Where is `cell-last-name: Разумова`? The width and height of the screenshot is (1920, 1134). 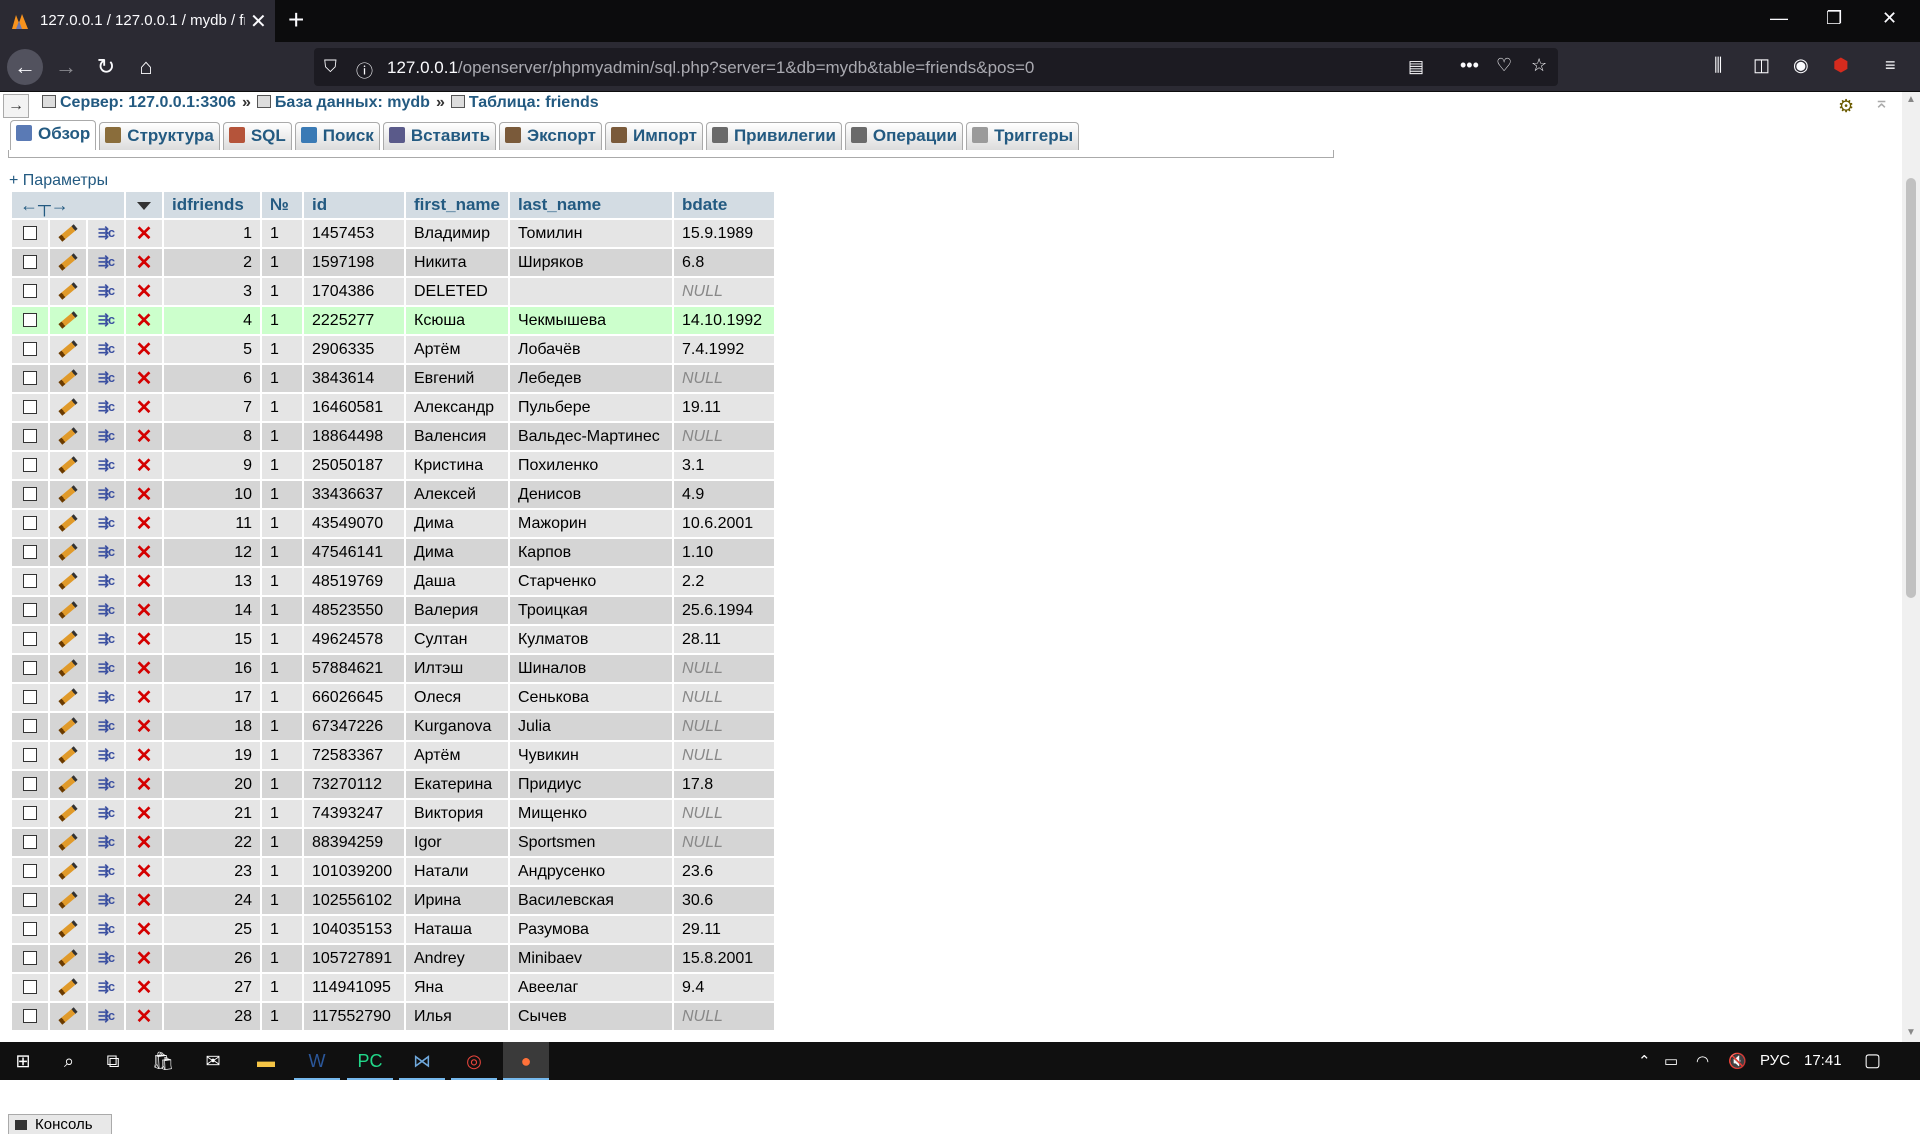
cell-last-name: Разумова is located at coordinates (590, 929).